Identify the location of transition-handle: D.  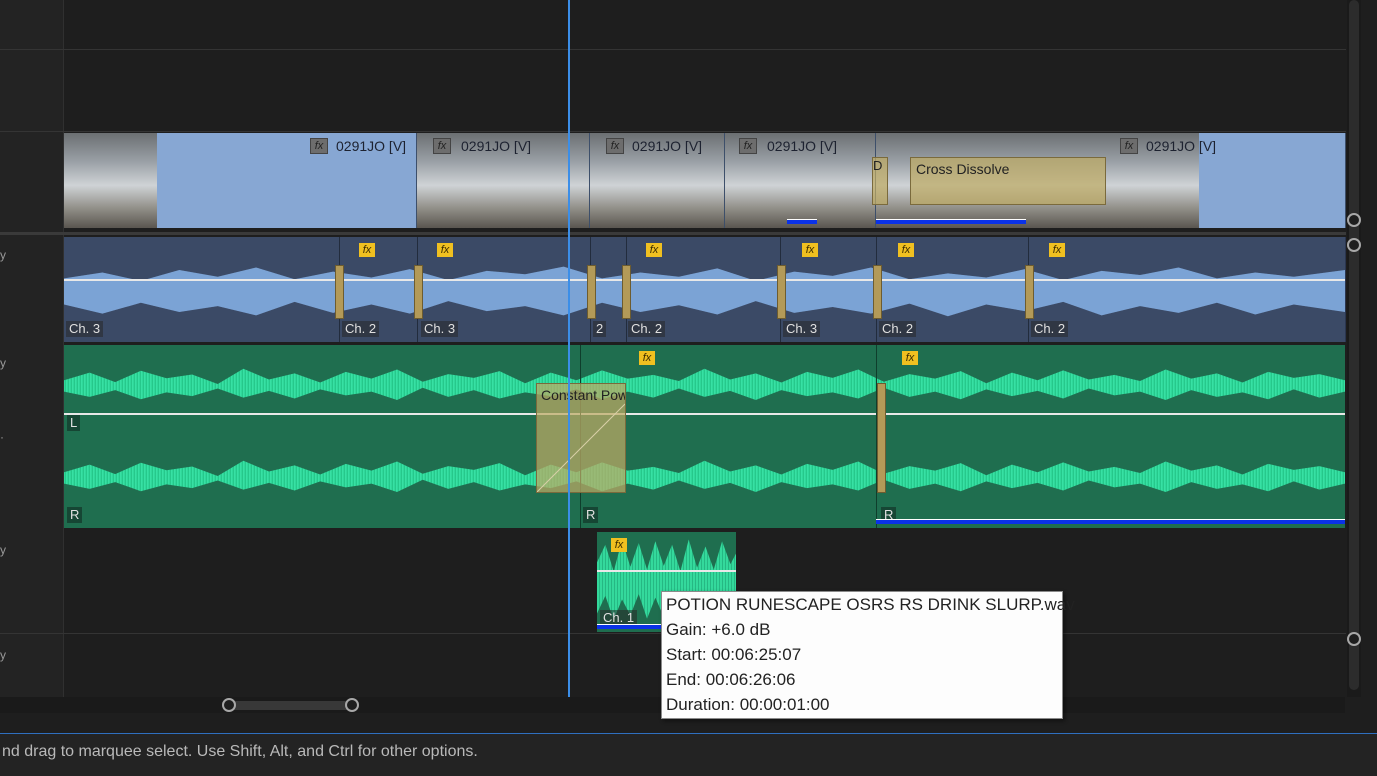
(880, 181).